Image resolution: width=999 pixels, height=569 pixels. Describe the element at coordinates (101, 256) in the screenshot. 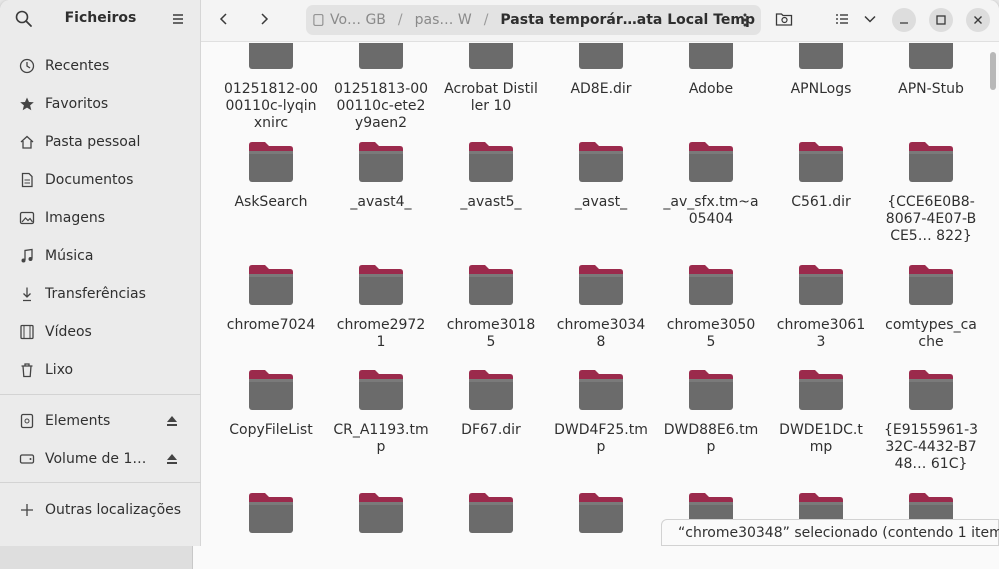

I see `sidebar-item-musica: Música` at that location.